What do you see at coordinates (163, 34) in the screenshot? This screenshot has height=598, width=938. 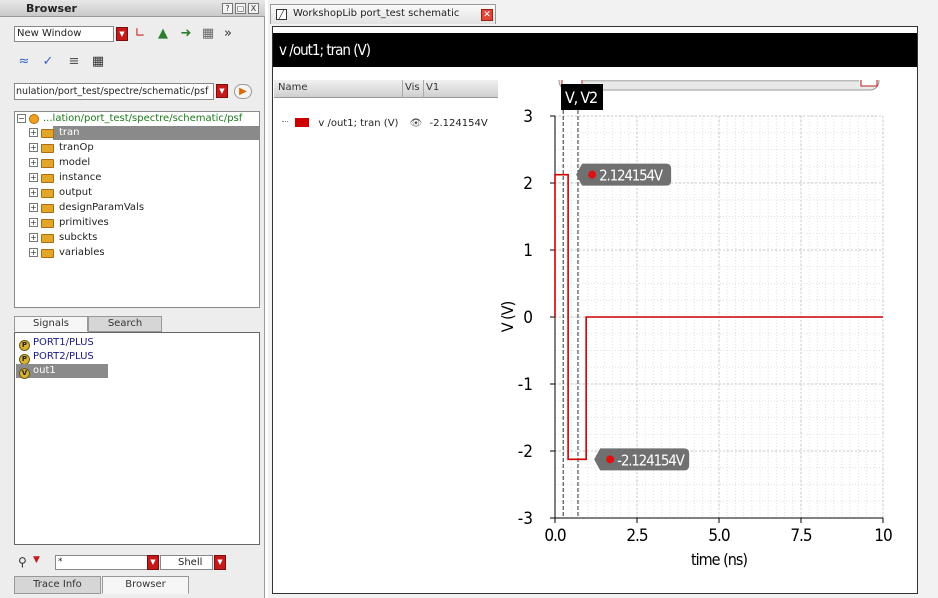 I see `append-plot-icon: ▲` at bounding box center [163, 34].